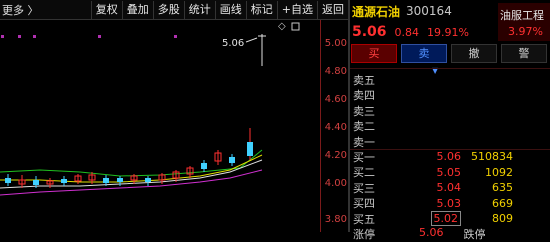  What do you see at coordinates (407, 32) in the screenshot?
I see `price-change: 0.84` at bounding box center [407, 32].